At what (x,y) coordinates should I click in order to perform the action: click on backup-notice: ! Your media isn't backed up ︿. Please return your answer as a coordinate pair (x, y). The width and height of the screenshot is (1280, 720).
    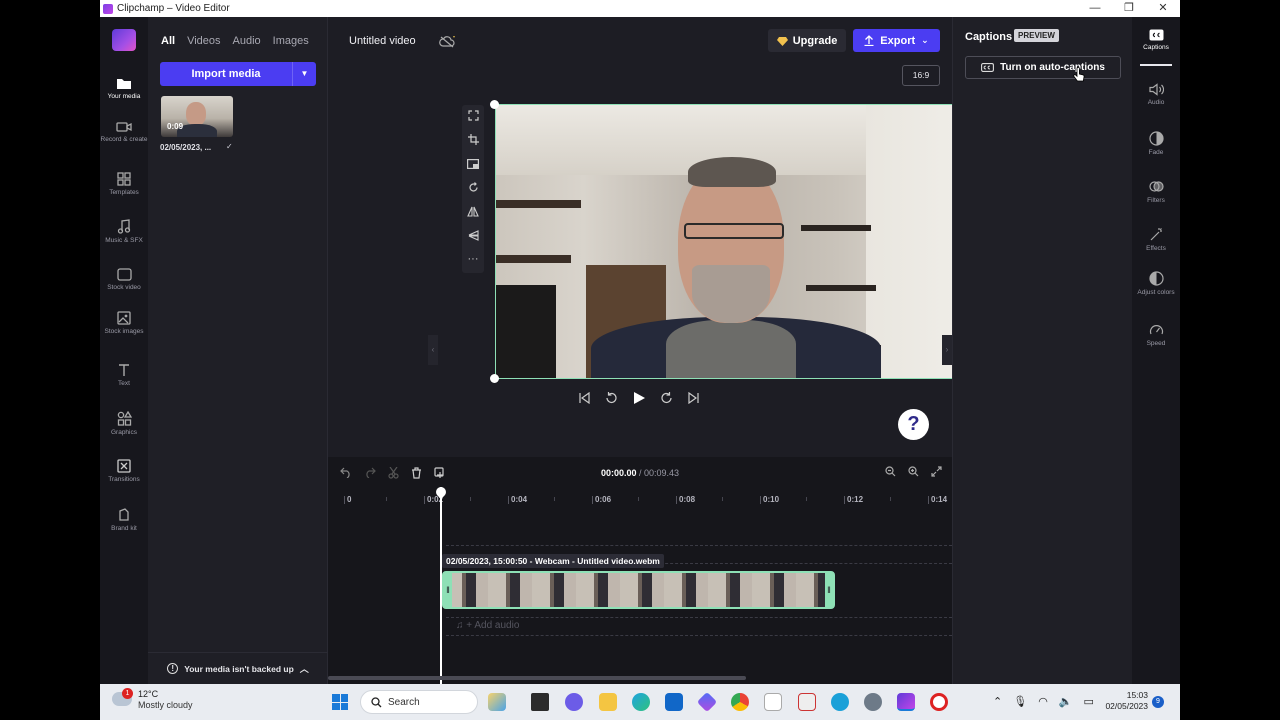
    Looking at the image, I should click on (238, 668).